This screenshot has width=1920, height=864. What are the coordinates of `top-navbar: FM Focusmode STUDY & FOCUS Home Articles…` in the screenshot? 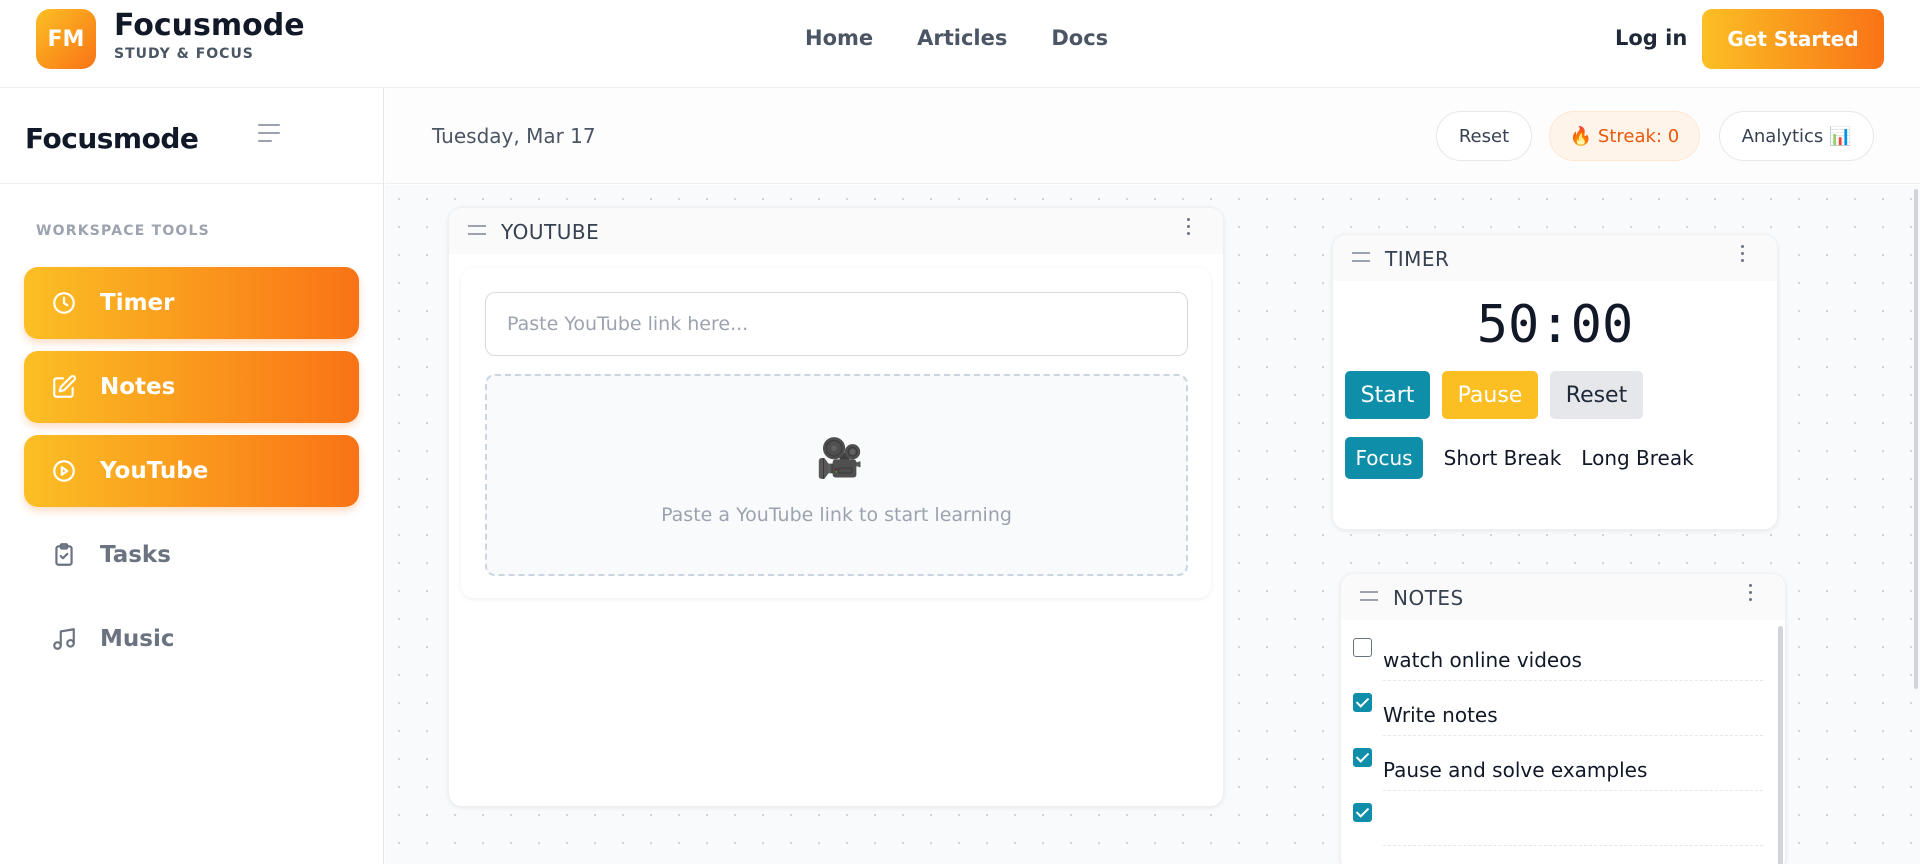 It's located at (960, 44).